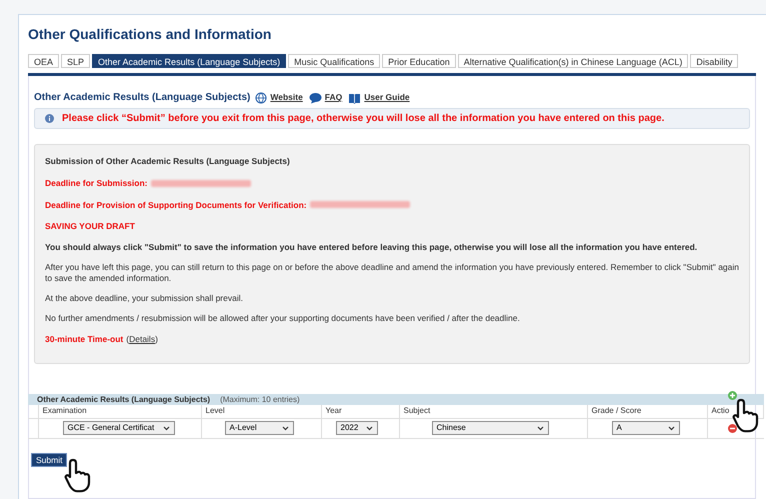  Describe the element at coordinates (119, 411) in the screenshot. I see `column-header: Examination` at that location.